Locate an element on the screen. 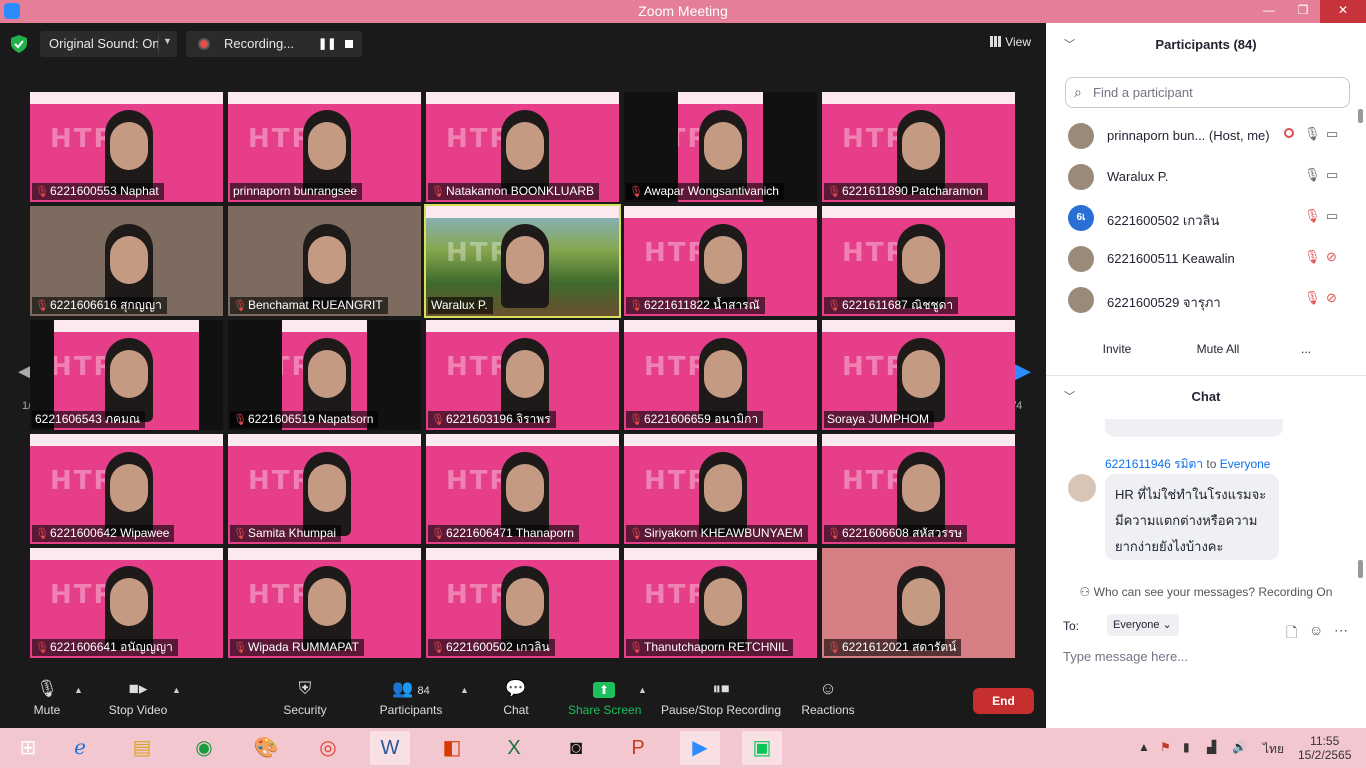  video-tile: HTR🎙6221606519 Napatsorn is located at coordinates (324, 375).